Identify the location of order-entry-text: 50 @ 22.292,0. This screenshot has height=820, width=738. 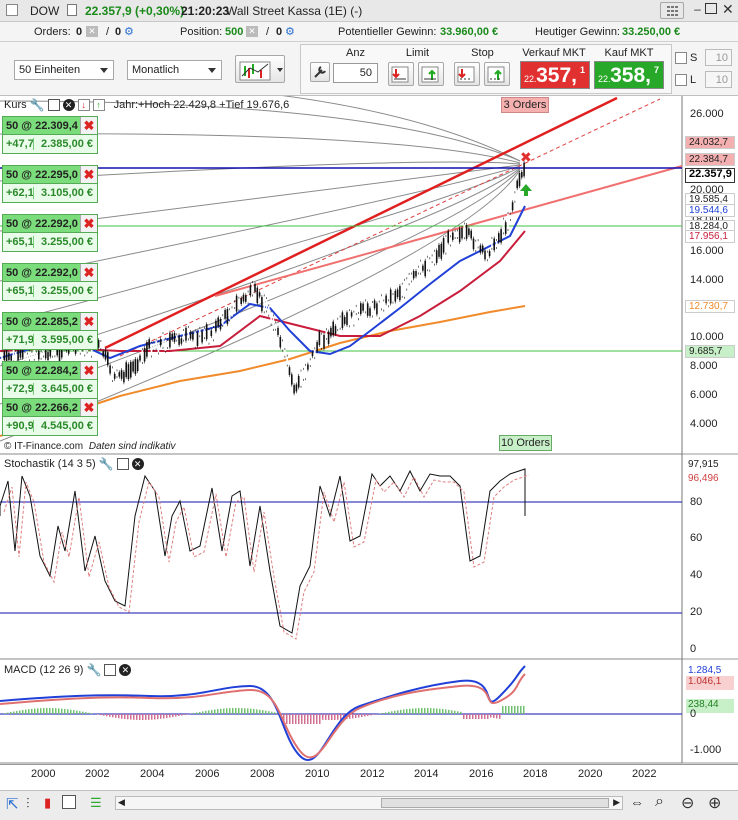
(42, 223).